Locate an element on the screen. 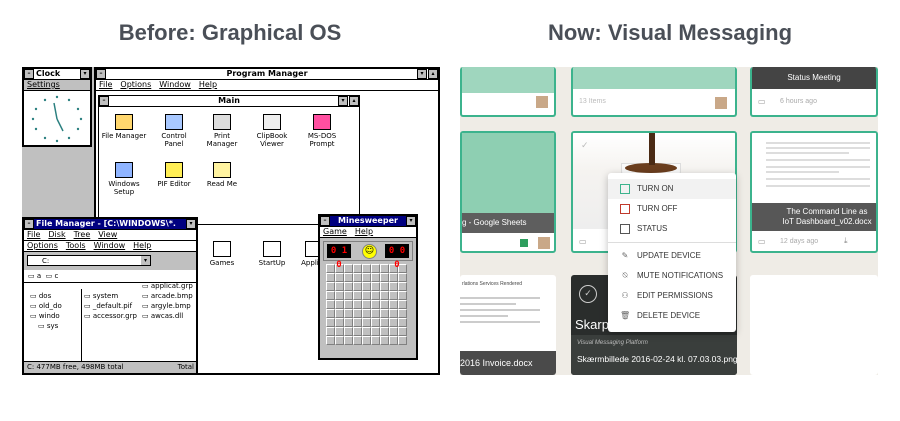 The image size is (900, 421). tree-item: ▭ sys is located at coordinates (55, 326).